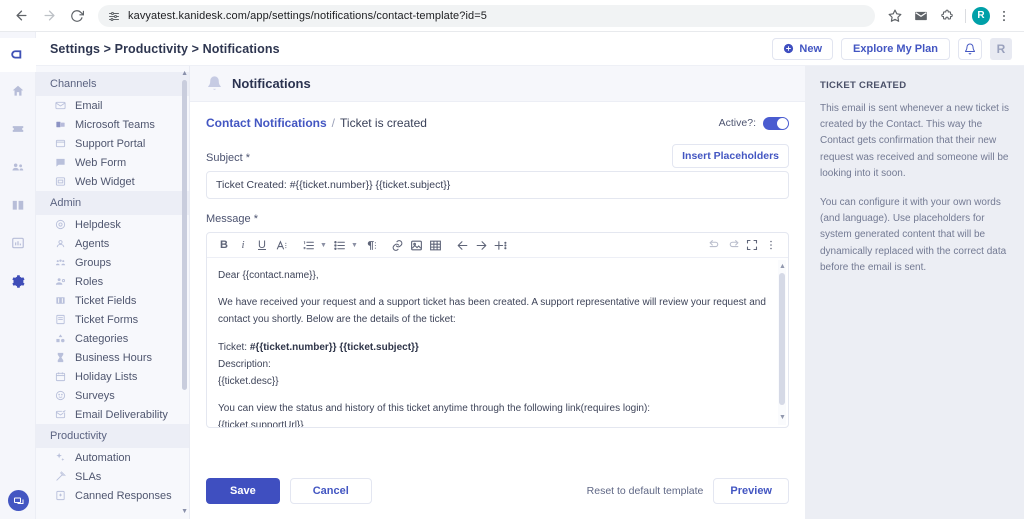 Image resolution: width=1024 pixels, height=519 pixels. What do you see at coordinates (60, 415) in the screenshot?
I see `email-deliverability-icon` at bounding box center [60, 415].